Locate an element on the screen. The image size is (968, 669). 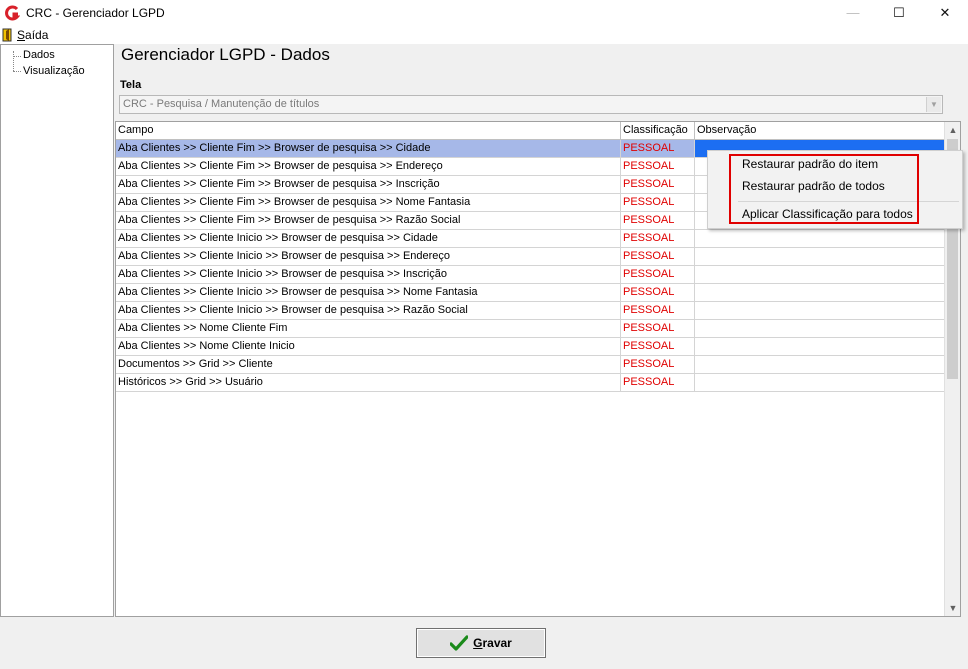
tela-select-value: CRC - Pesquisa / Manutenção de títulos is located at coordinates (221, 104).